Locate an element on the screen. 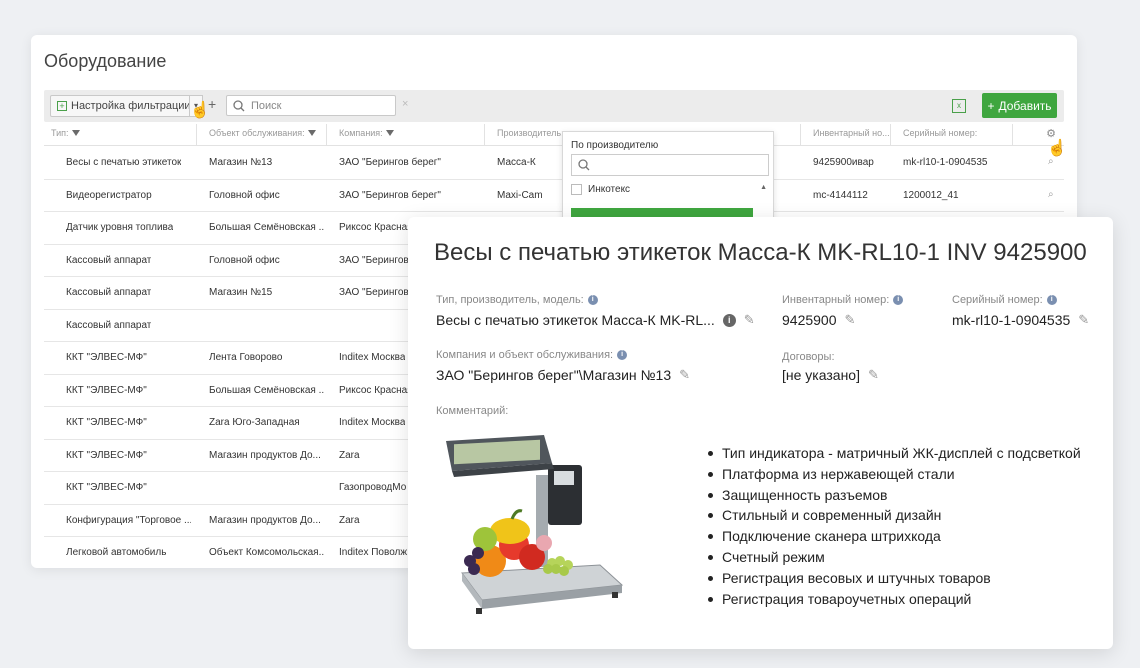 The width and height of the screenshot is (1140, 668). feature-item: Регистрация товароучетных операций is located at coordinates (894, 601).